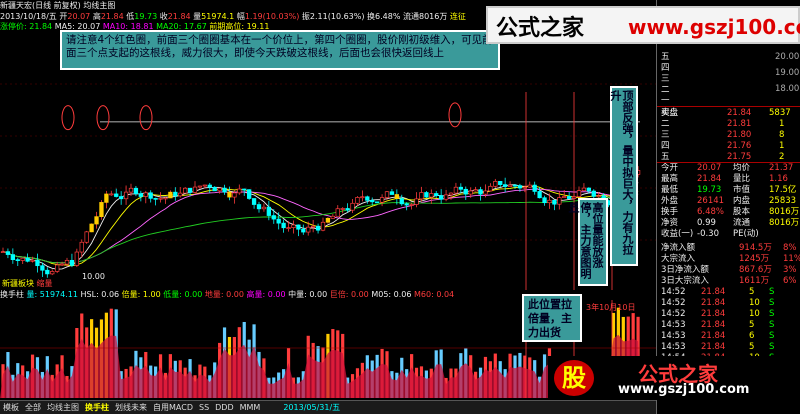  Describe the element at coordinates (18, 283) in the screenshot. I see `sector-name: 新疆板块` at that location.